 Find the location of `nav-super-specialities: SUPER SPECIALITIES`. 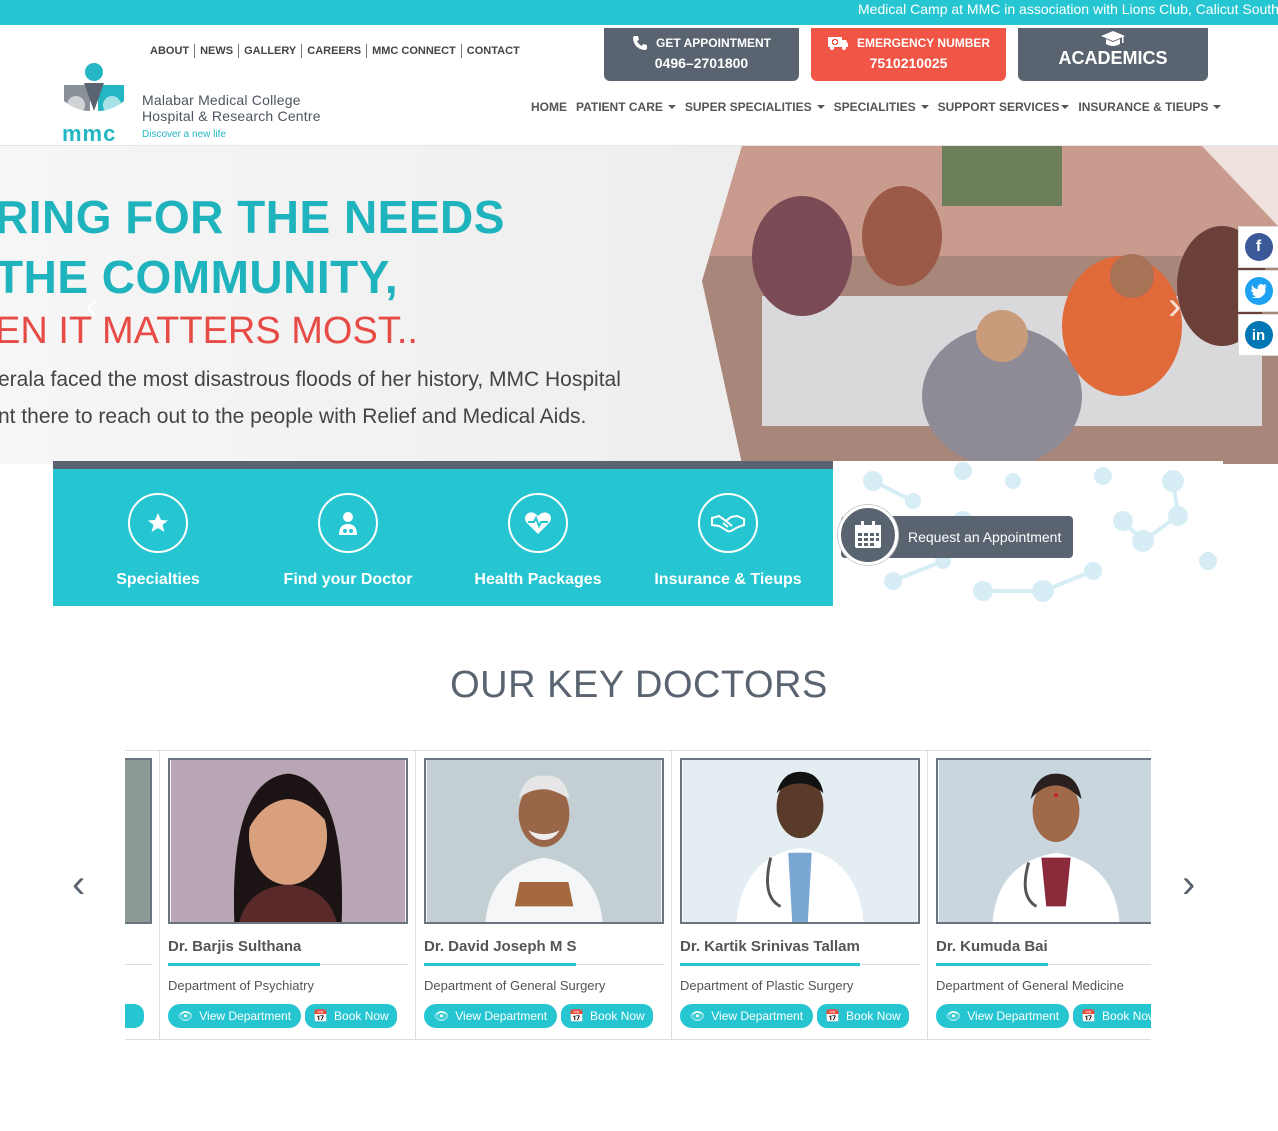

nav-super-specialities: SUPER SPECIALITIES is located at coordinates (755, 107).